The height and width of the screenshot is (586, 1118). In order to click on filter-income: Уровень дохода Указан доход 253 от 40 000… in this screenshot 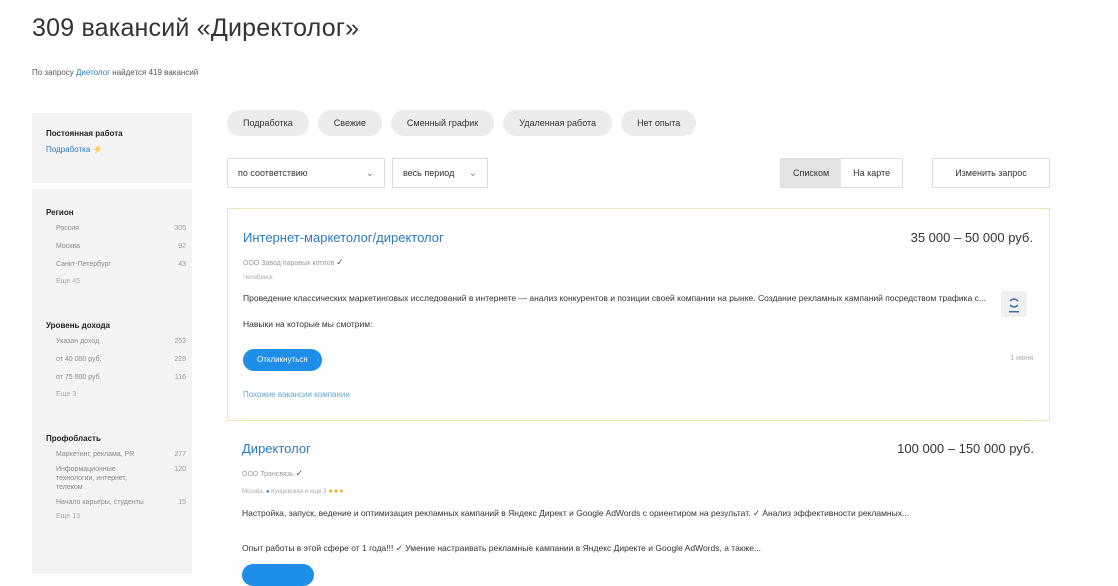, I will do `click(116, 359)`.